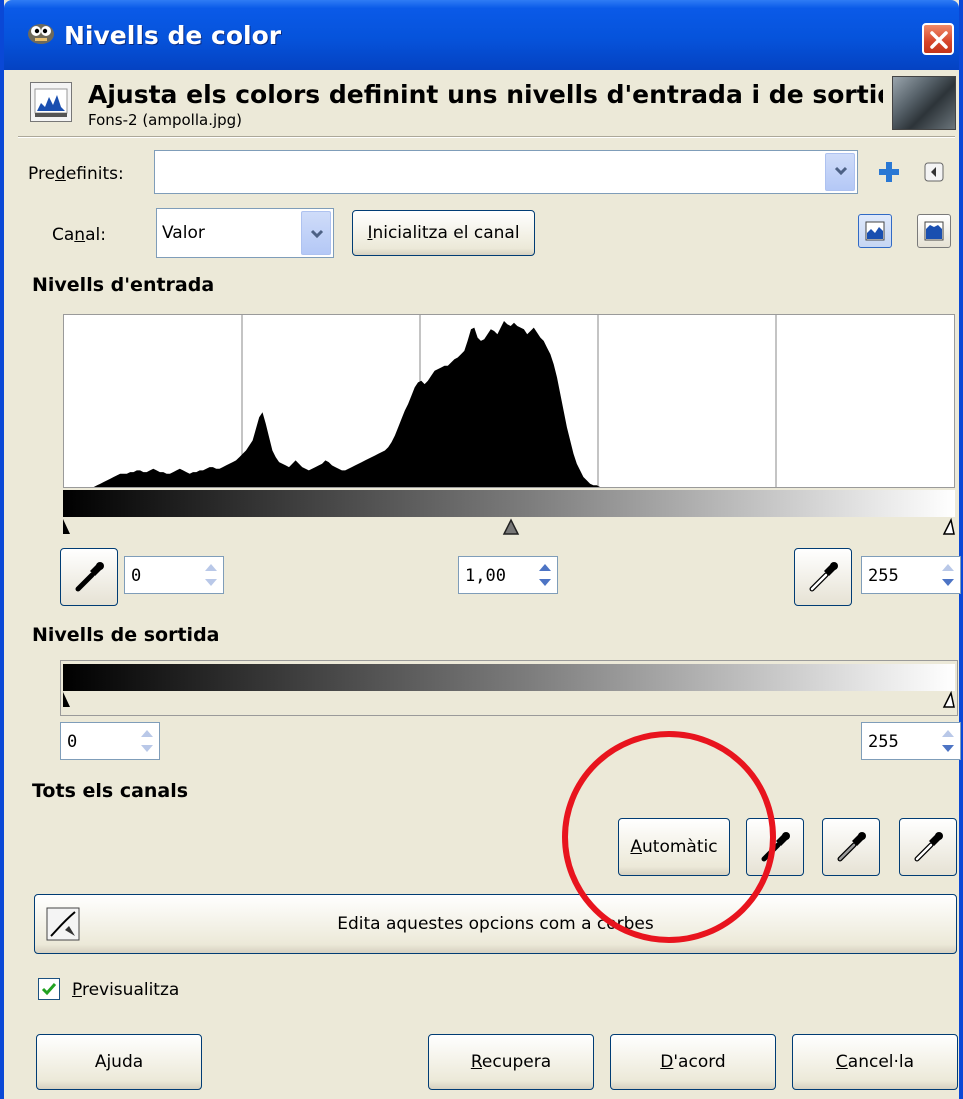 This screenshot has width=963, height=1099. Describe the element at coordinates (883, 576) in the screenshot. I see `input-high-value: 255` at that location.